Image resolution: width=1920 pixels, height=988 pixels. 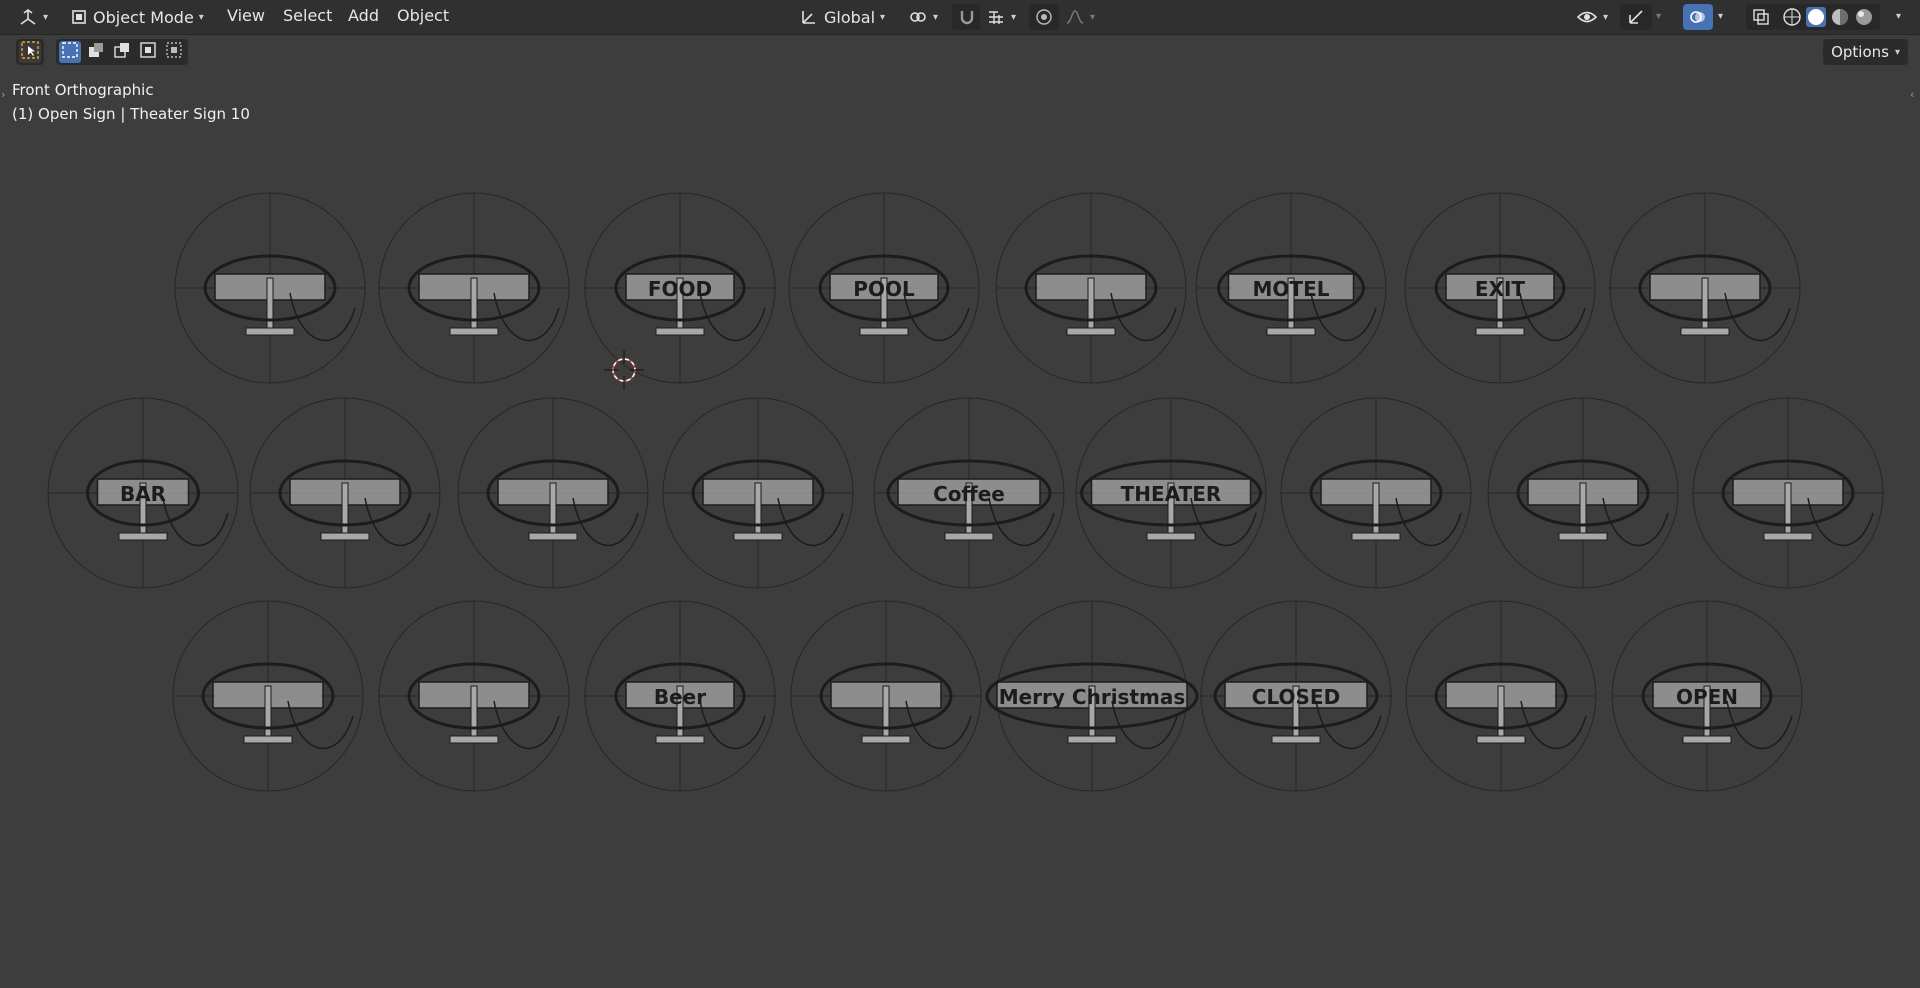 What do you see at coordinates (28, 17) in the screenshot?
I see `3d-viewport-icon` at bounding box center [28, 17].